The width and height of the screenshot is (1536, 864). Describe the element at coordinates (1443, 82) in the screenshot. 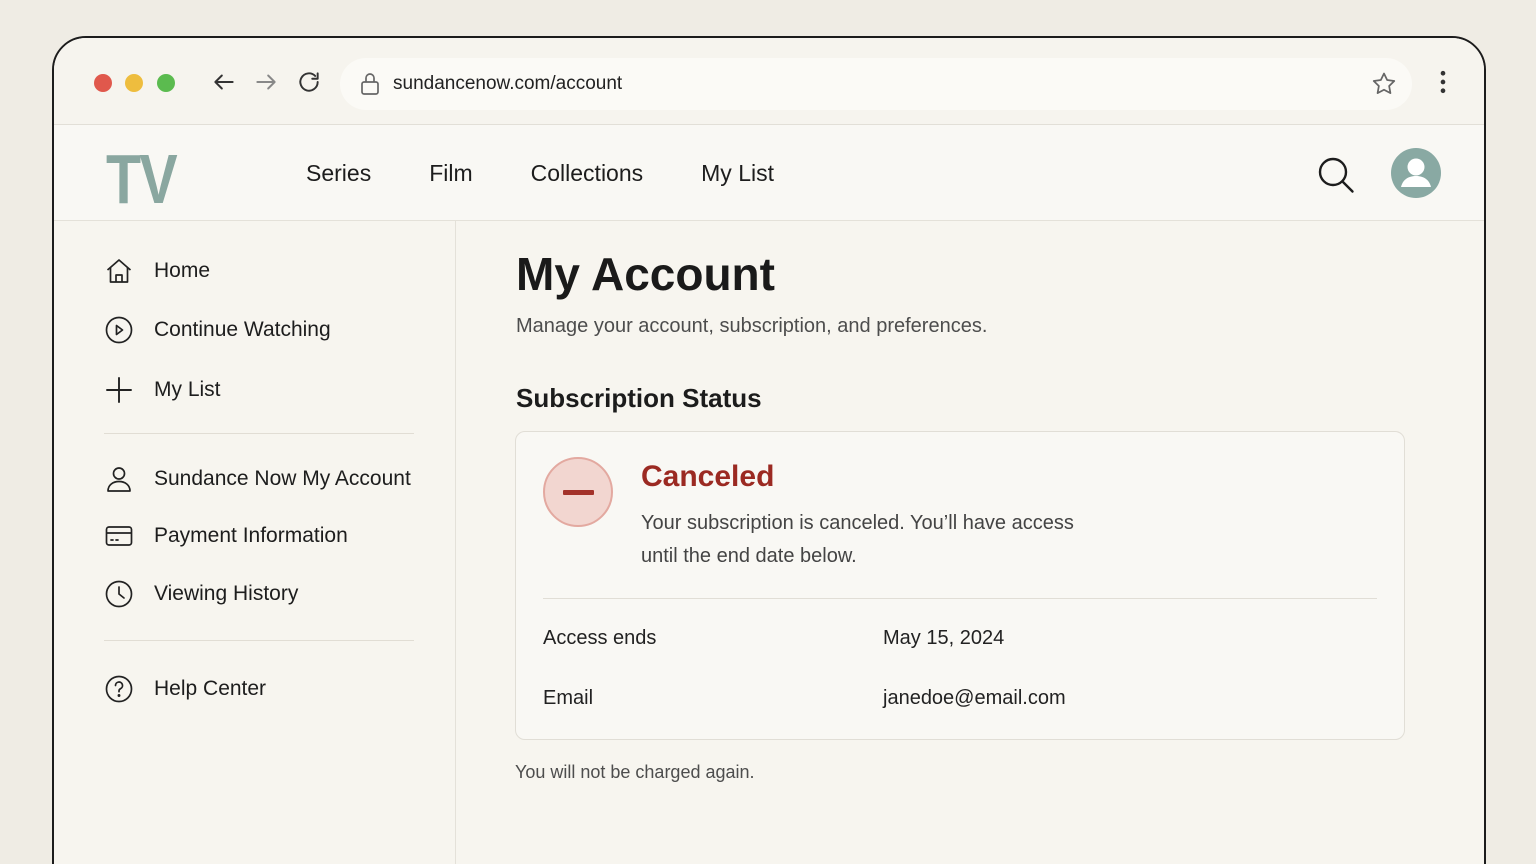

I see `more-menu-icon` at that location.